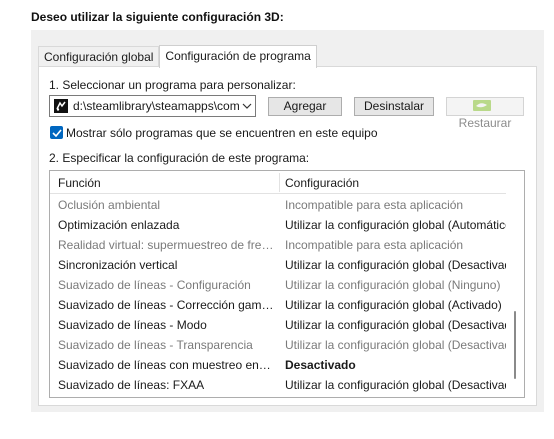  Describe the element at coordinates (305, 106) in the screenshot. I see `add-button: Agregar` at that location.